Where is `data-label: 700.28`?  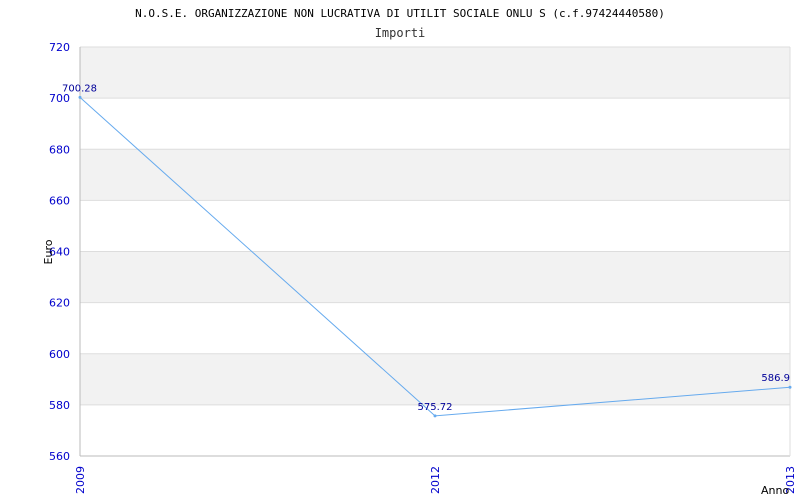
data-label: 700.28 is located at coordinates (79, 88).